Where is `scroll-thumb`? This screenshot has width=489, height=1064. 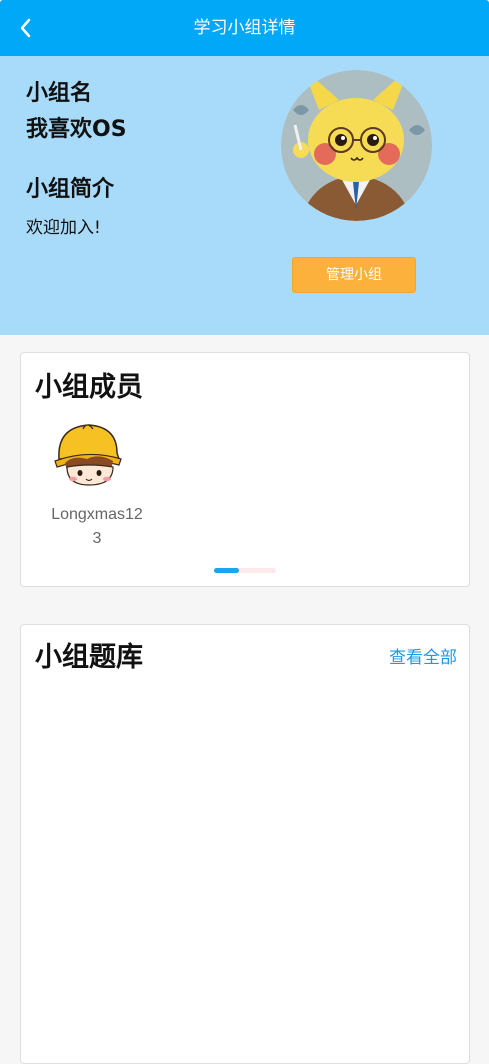 scroll-thumb is located at coordinates (226, 570).